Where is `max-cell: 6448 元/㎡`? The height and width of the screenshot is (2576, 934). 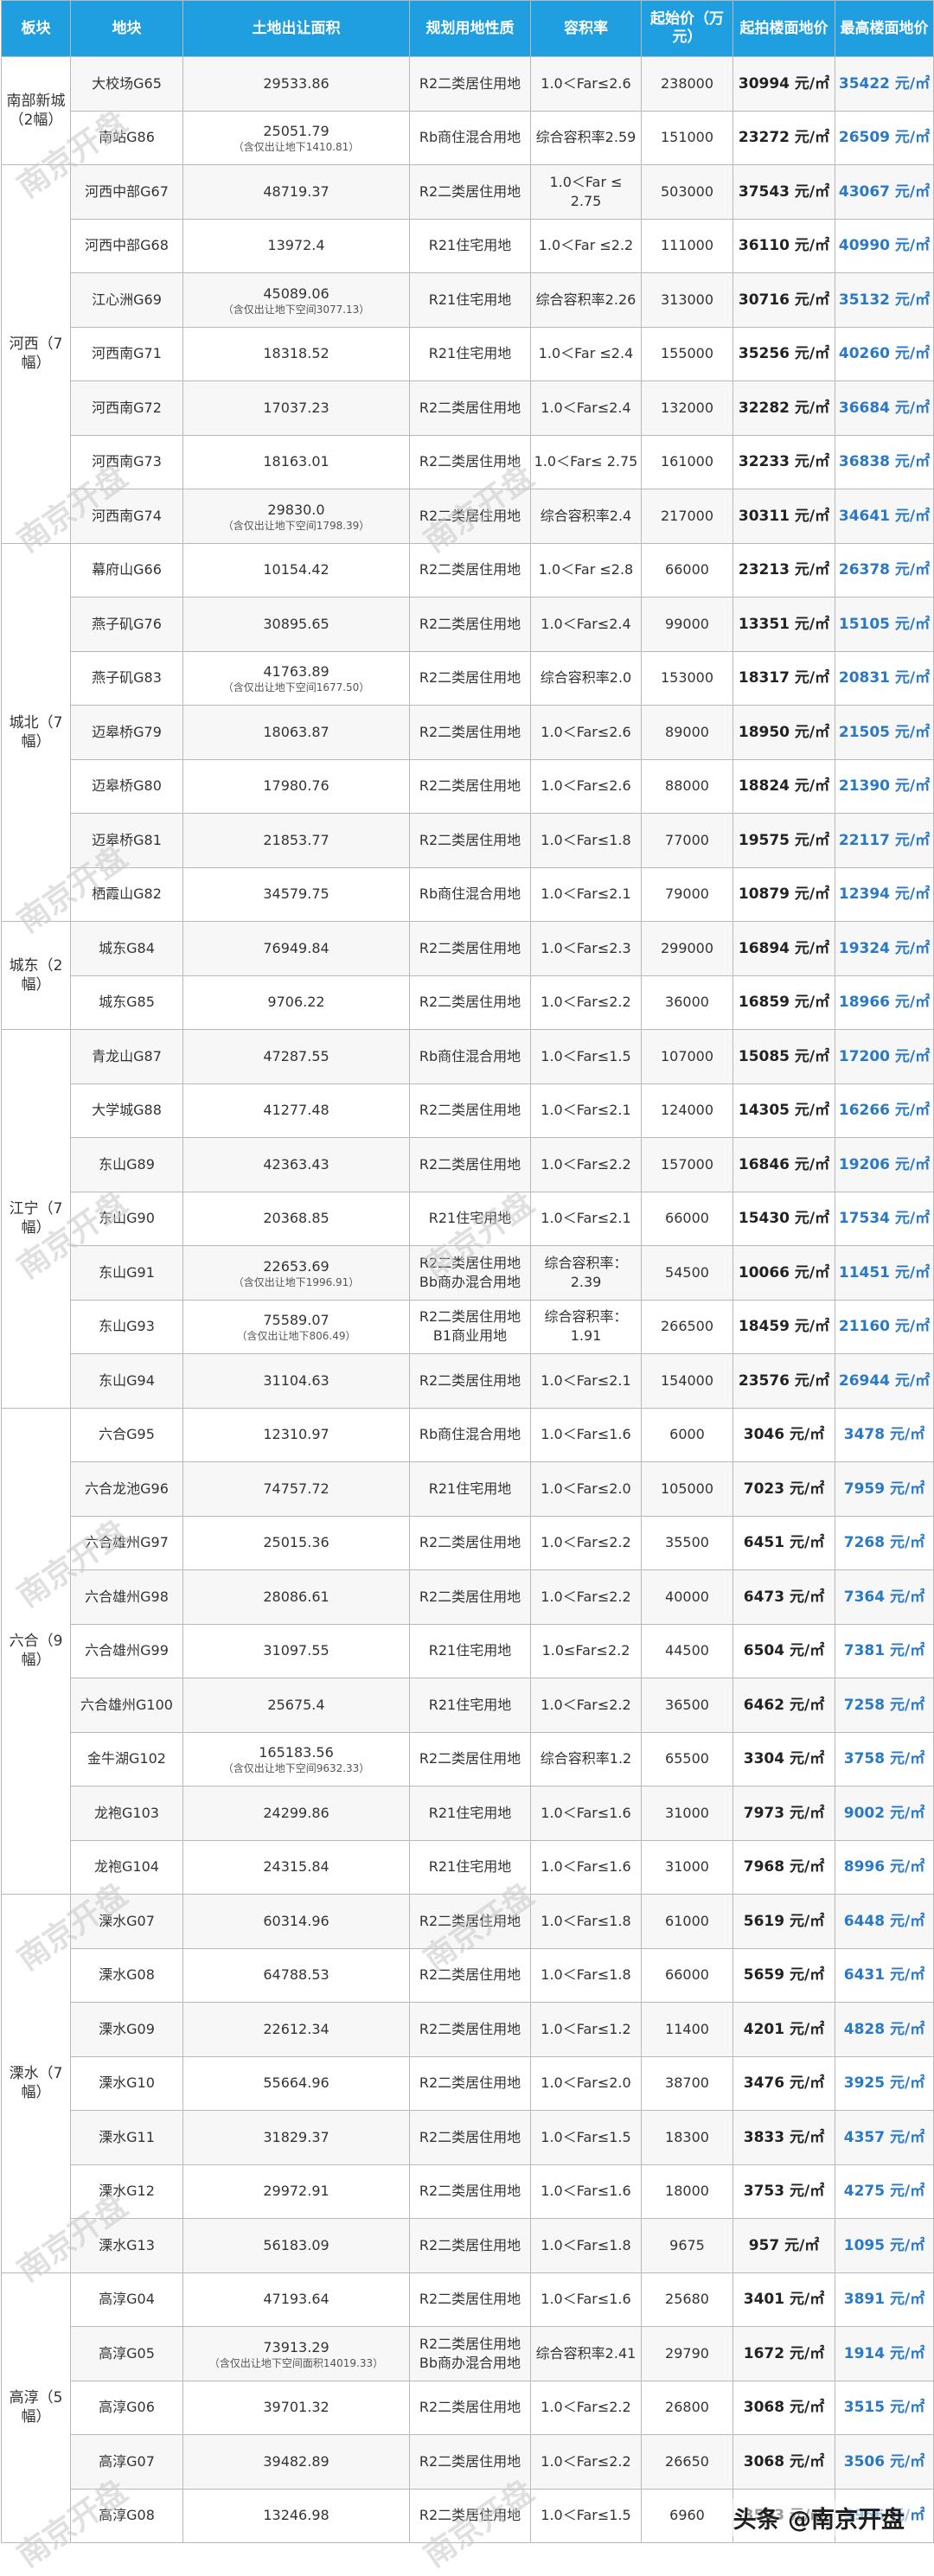
max-cell: 6448 元/㎡ is located at coordinates (885, 1922).